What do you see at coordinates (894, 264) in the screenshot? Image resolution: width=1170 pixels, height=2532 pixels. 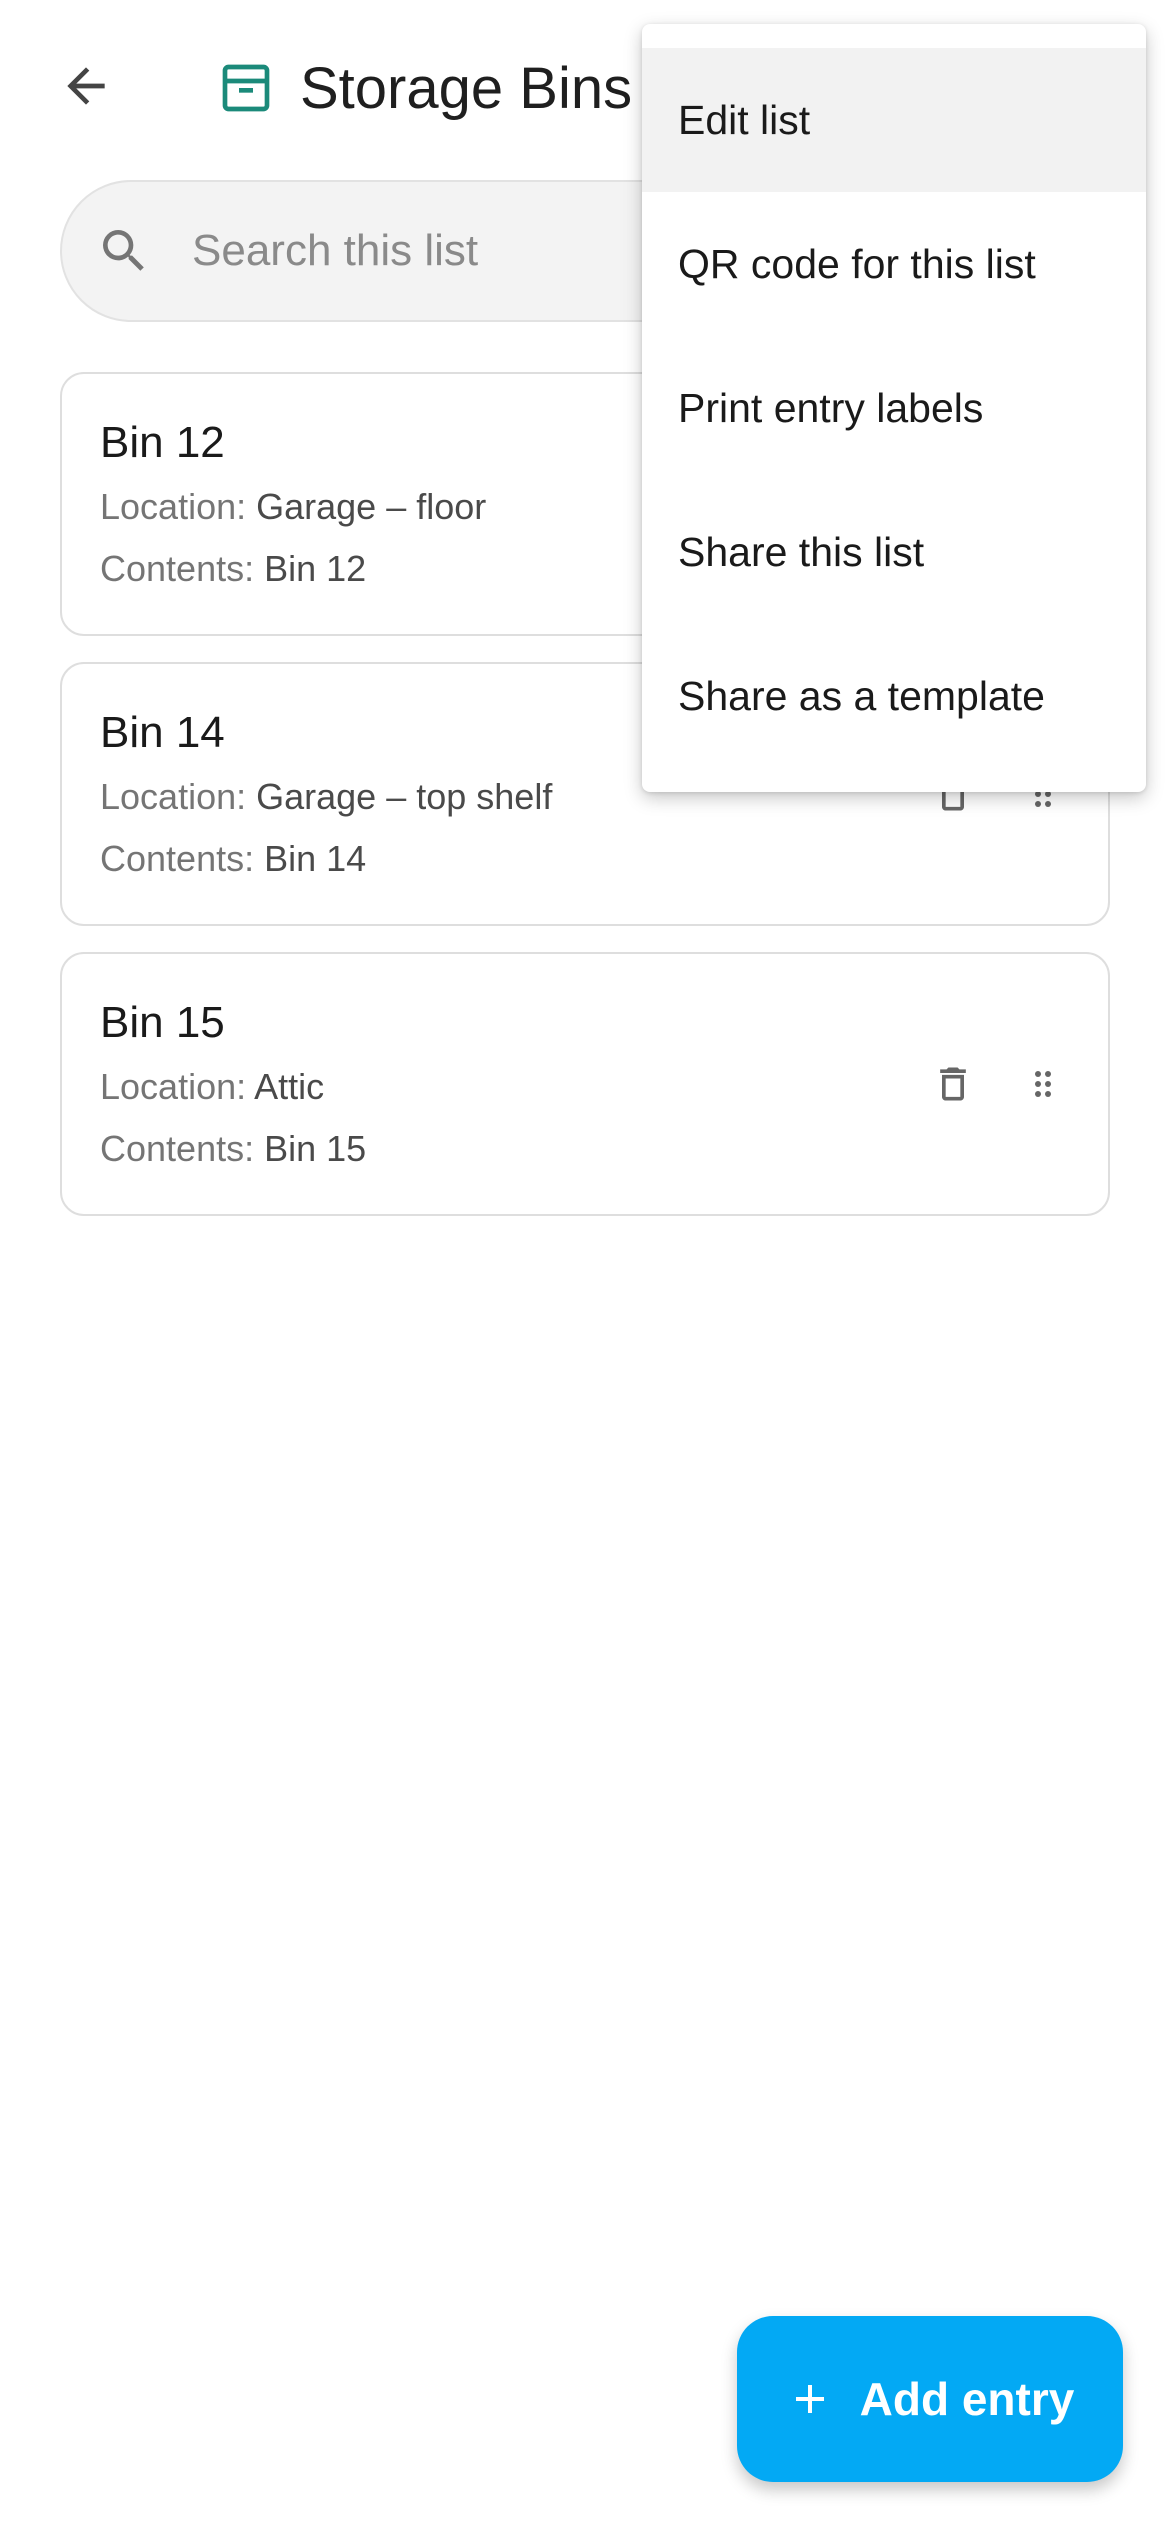 I see `menu-item-qr-code: QR code for this list` at bounding box center [894, 264].